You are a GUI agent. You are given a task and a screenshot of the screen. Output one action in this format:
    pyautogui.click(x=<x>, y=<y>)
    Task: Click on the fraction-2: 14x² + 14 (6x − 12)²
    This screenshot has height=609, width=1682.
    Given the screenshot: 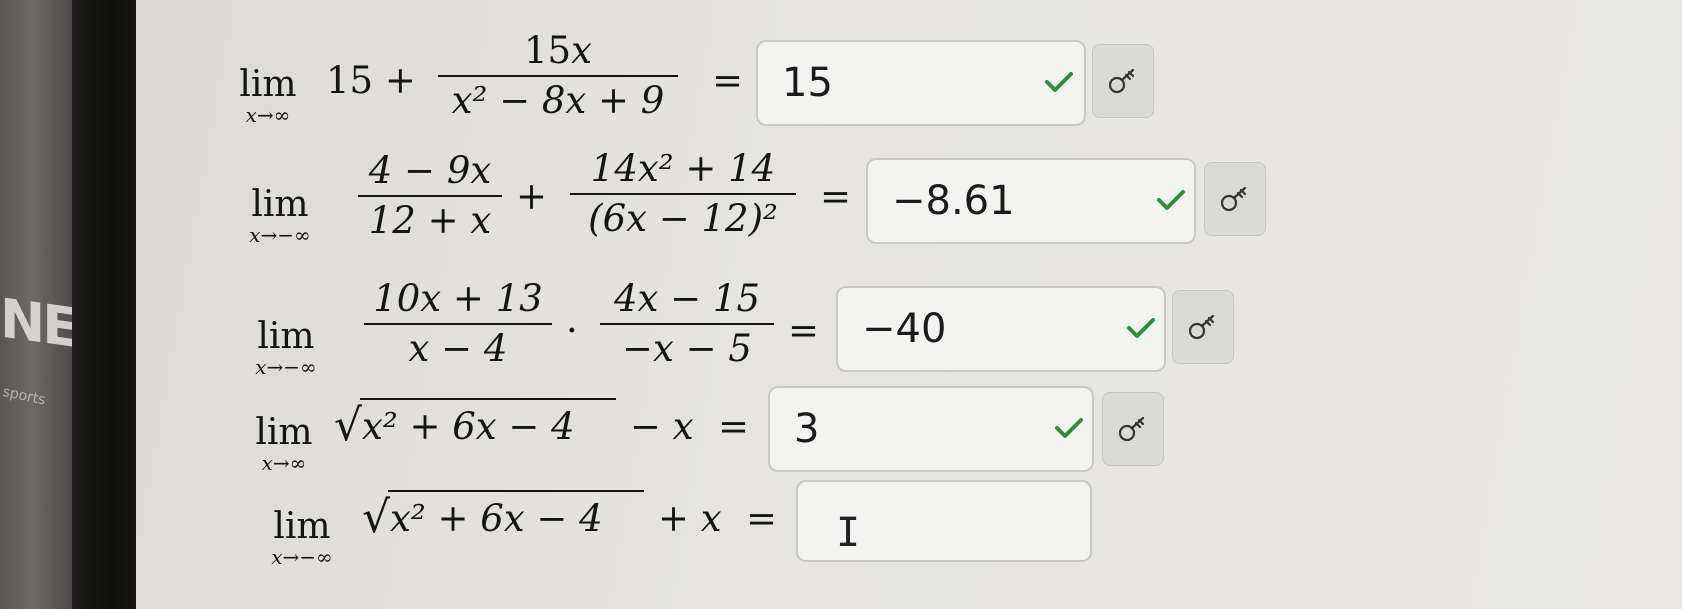 What is the action you would take?
    pyautogui.click(x=683, y=194)
    